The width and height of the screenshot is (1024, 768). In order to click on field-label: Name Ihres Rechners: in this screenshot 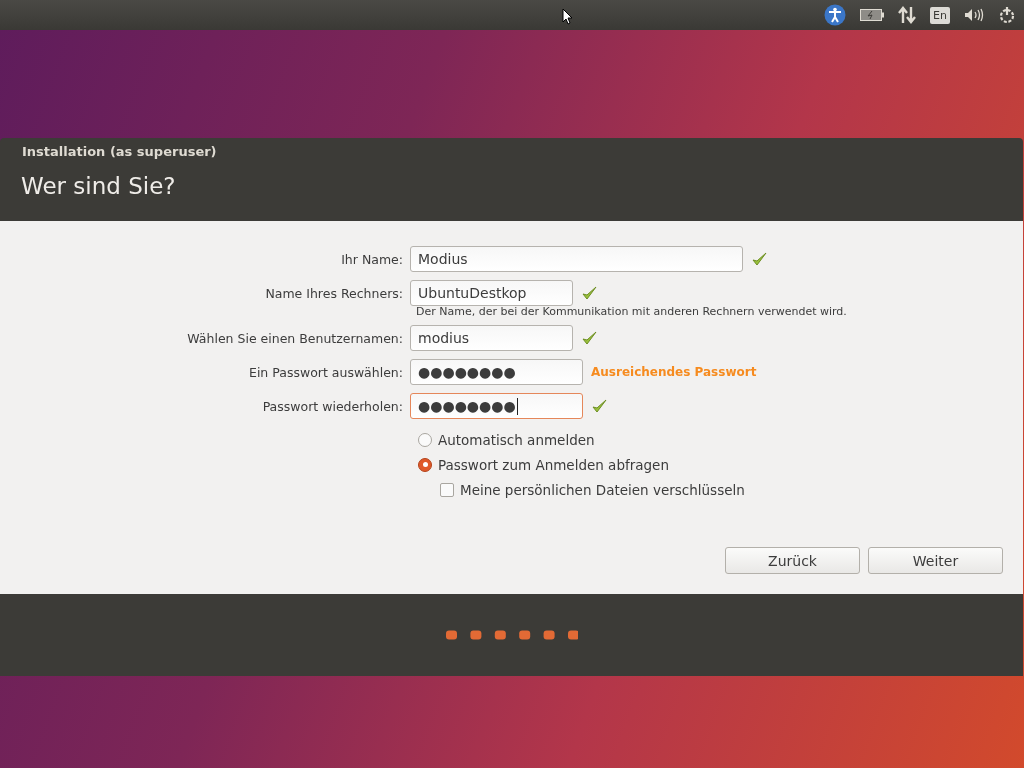, I will do `click(334, 293)`.